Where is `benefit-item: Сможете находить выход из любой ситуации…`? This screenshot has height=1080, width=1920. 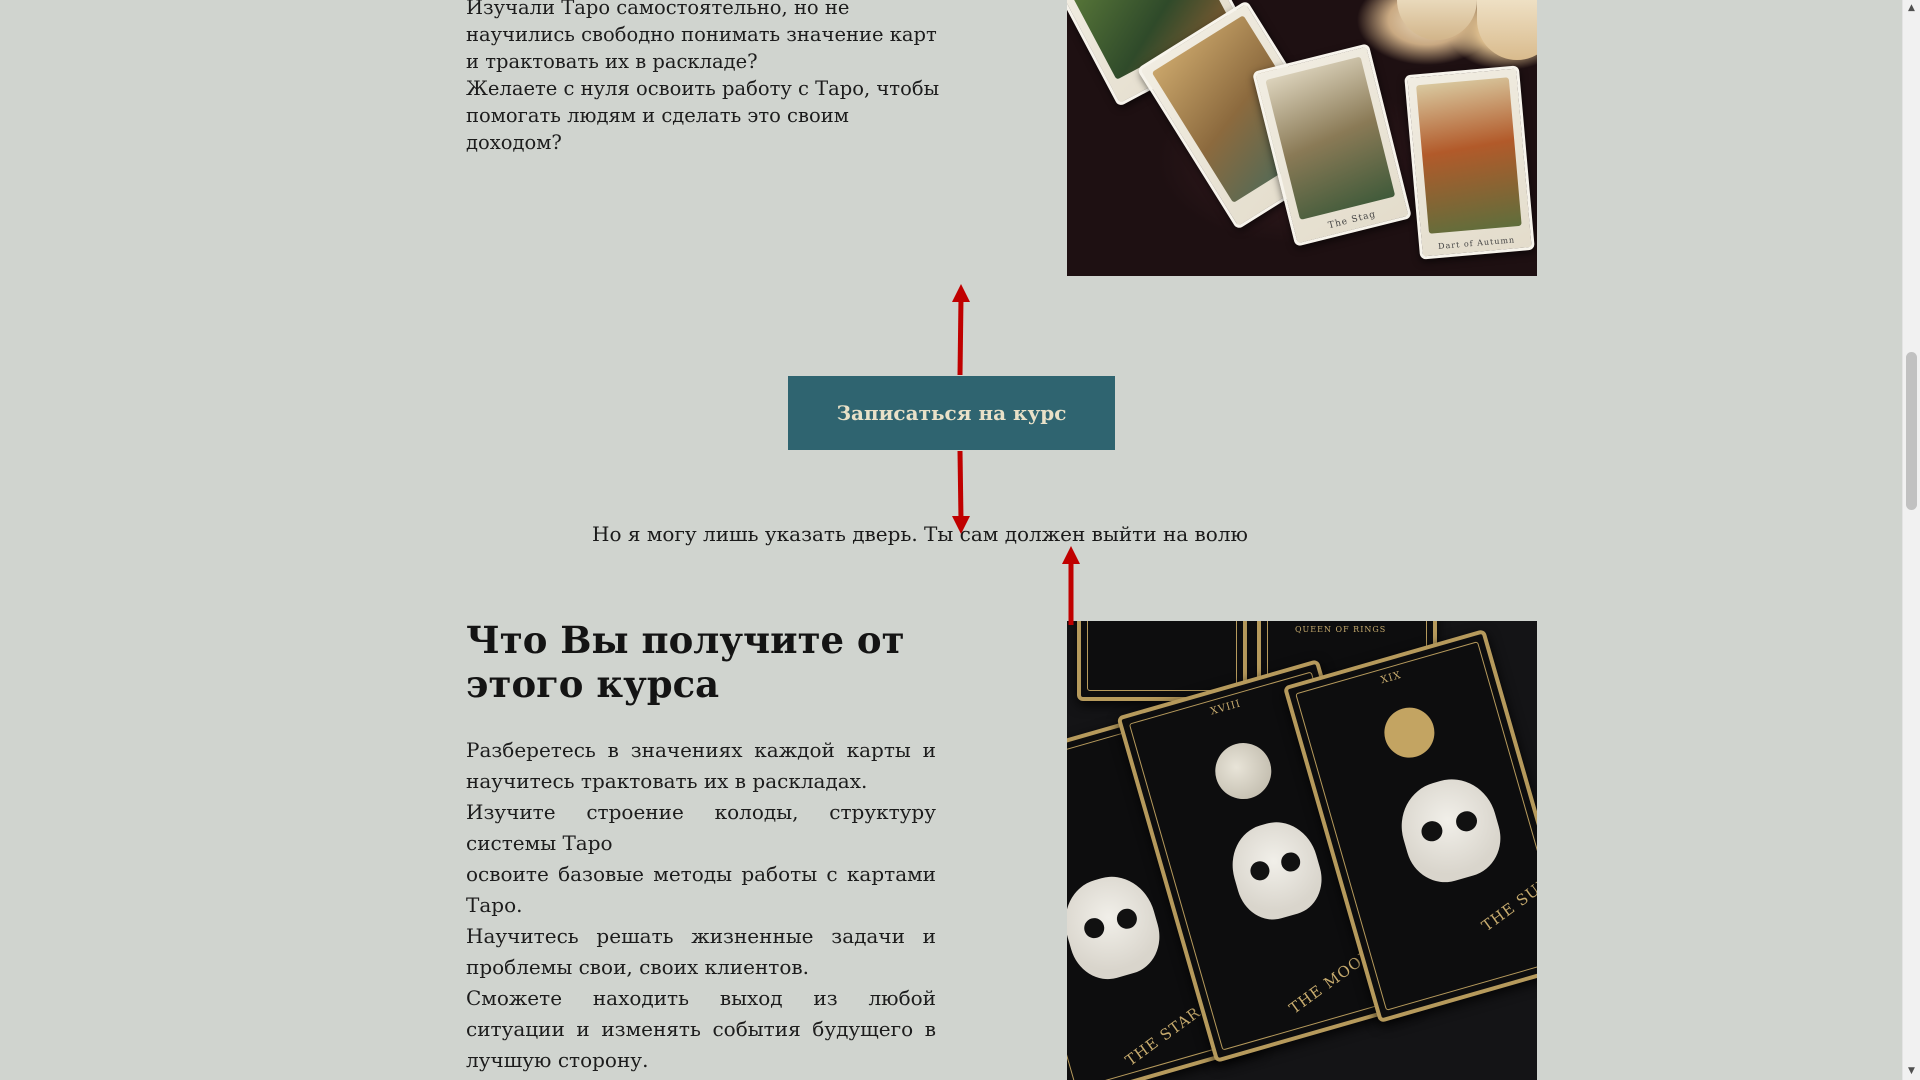
benefit-item: Сможете находить выход из любой ситуации… is located at coordinates (701, 1029).